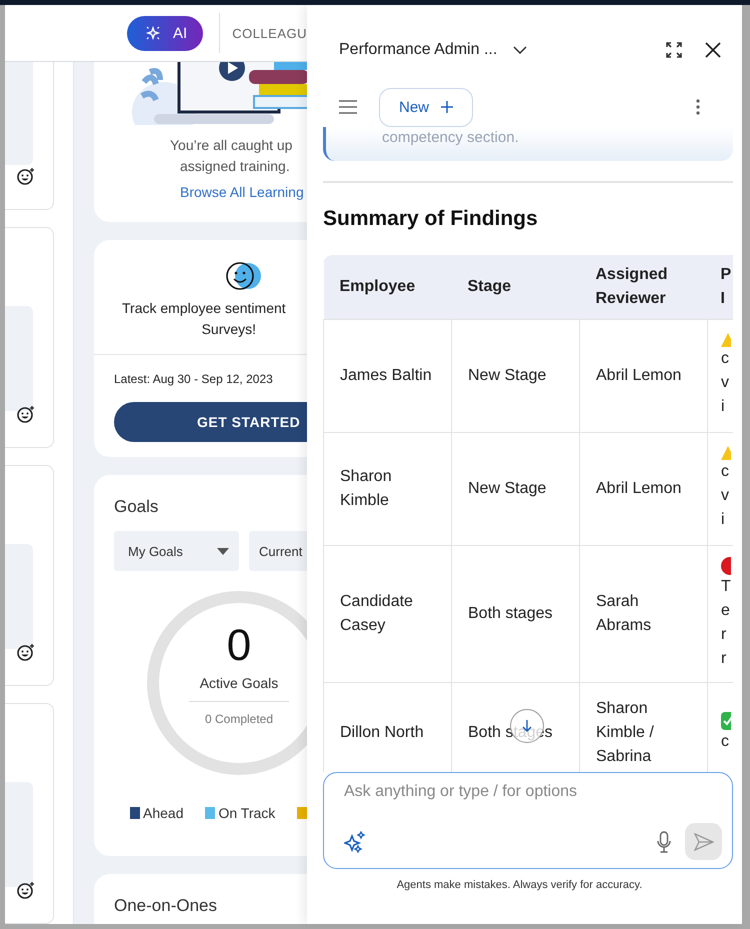 The width and height of the screenshot is (750, 929). What do you see at coordinates (725, 742) in the screenshot?
I see `table-cell-text: c` at bounding box center [725, 742].